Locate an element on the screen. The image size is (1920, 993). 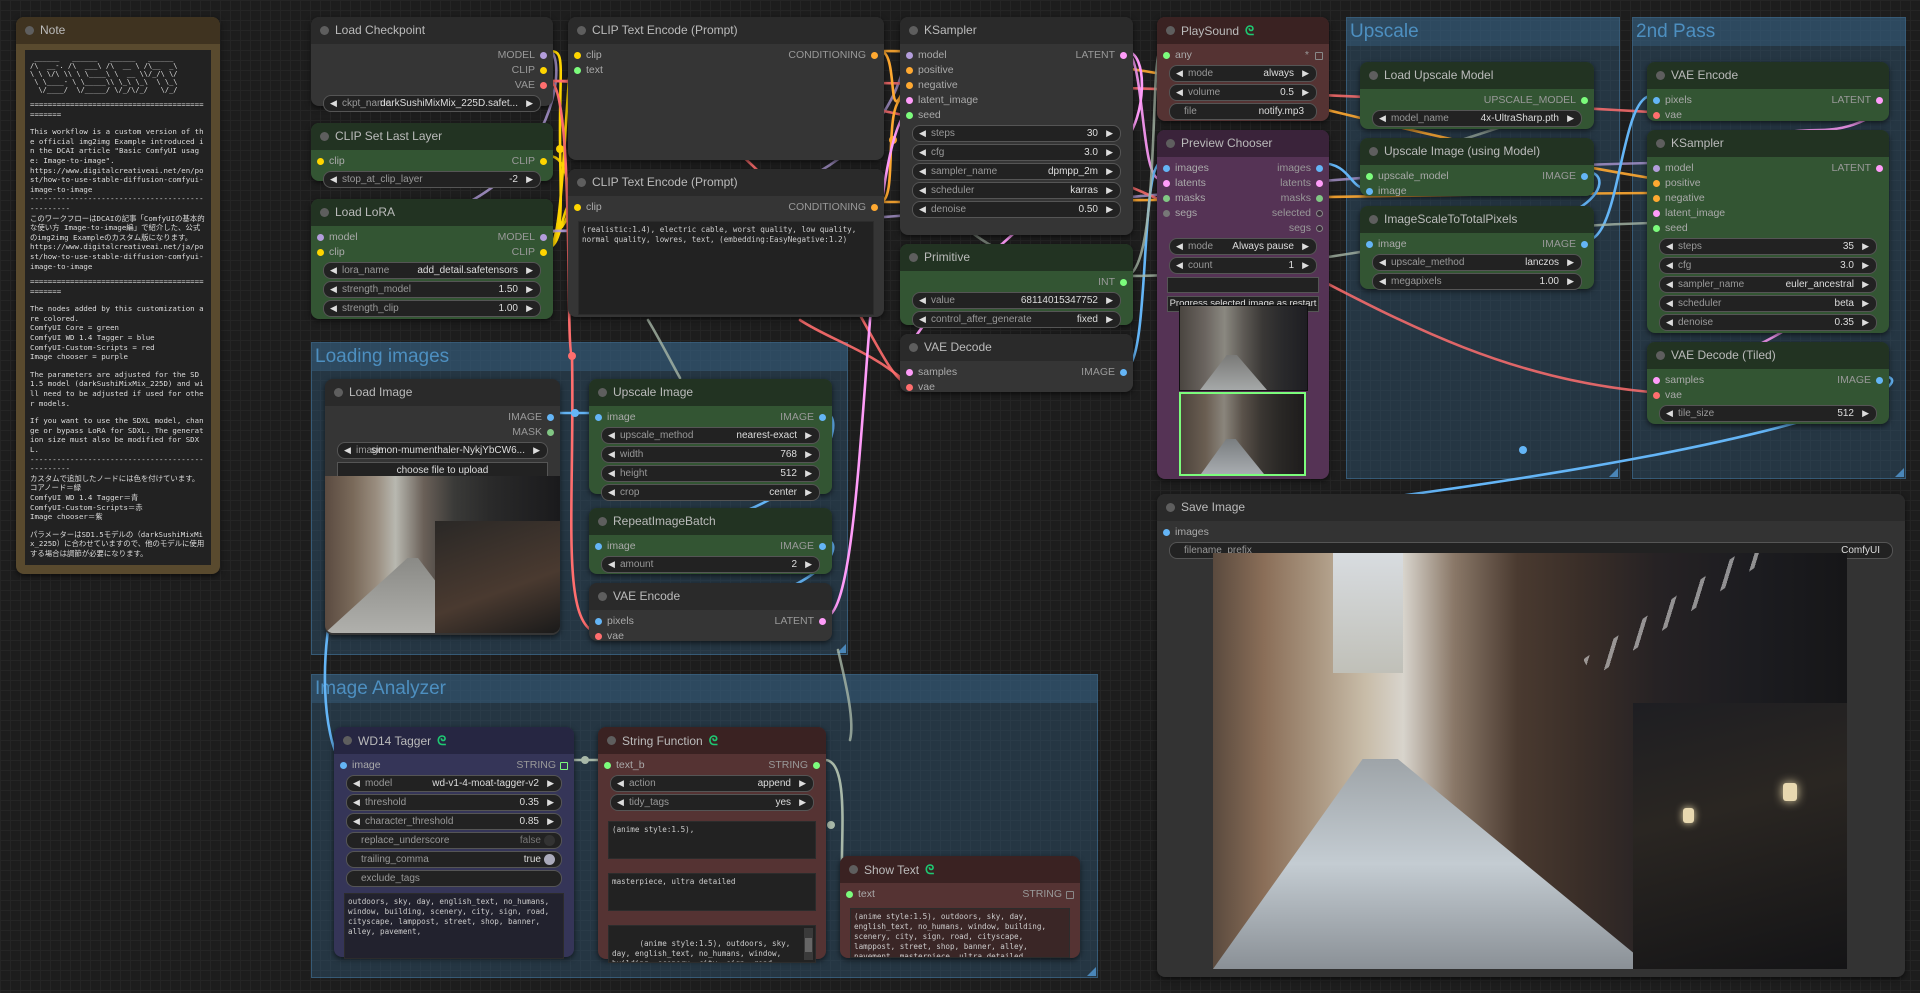
scrollbar-thumb is located at coordinates (808, 945).